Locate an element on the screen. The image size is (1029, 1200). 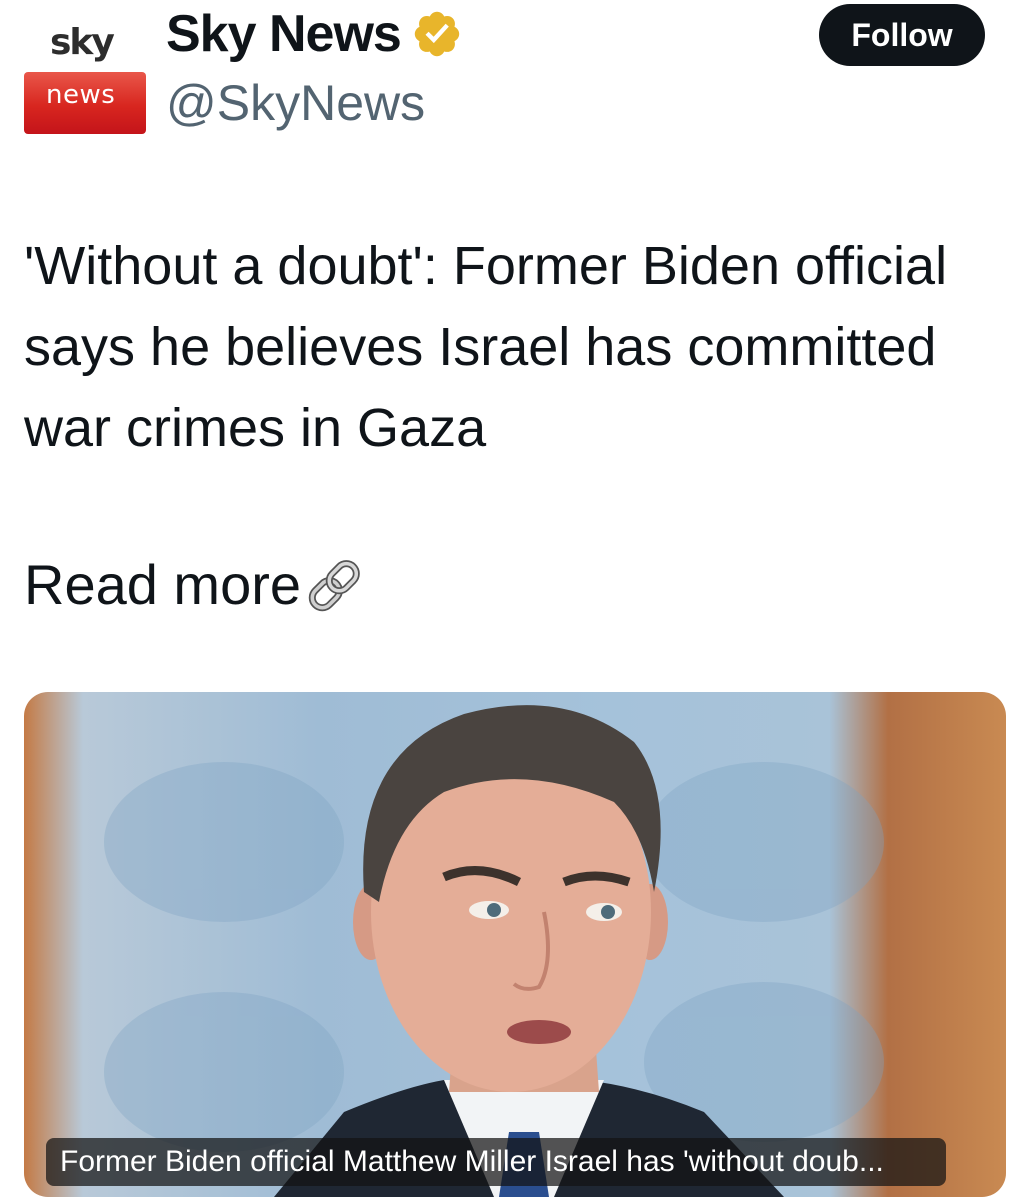
handle: @SkyNews is located at coordinates (295, 103).